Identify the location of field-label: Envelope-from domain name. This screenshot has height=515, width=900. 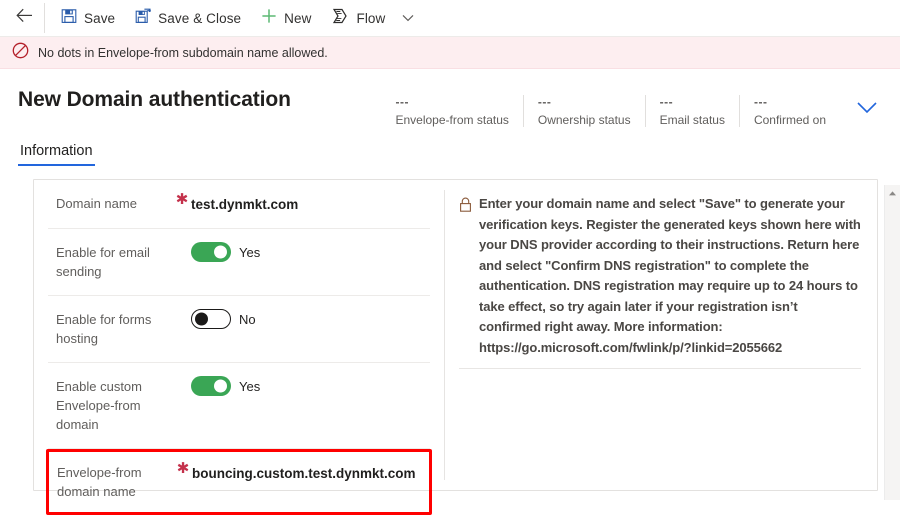
(99, 482).